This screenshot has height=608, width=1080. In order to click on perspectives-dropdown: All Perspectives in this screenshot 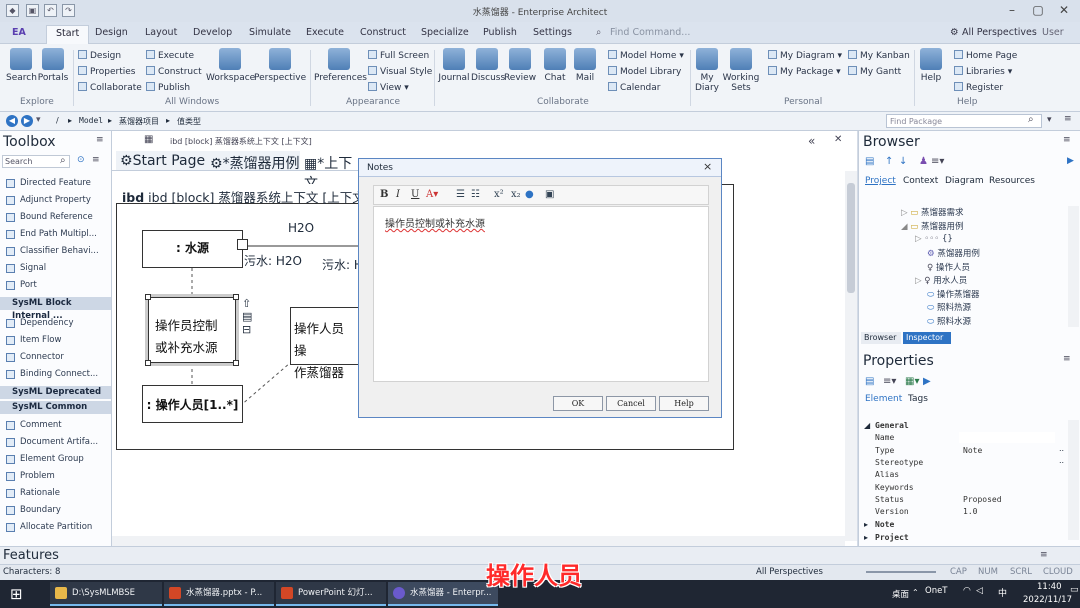, I will do `click(999, 32)`.